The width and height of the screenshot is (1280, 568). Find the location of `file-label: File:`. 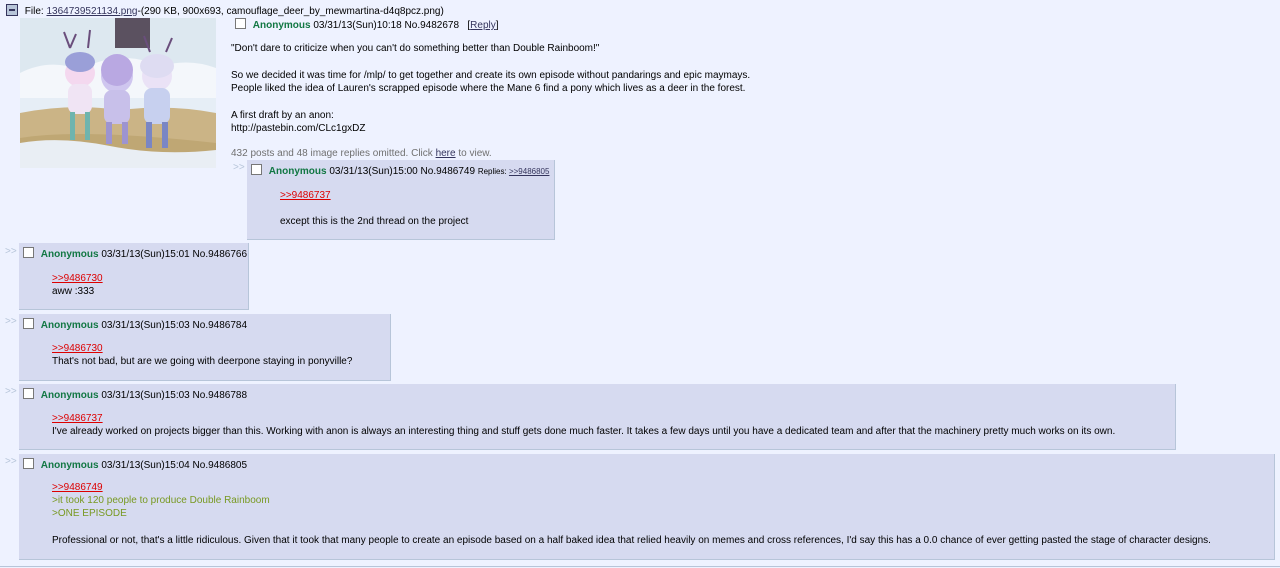

file-label: File: is located at coordinates (34, 11).